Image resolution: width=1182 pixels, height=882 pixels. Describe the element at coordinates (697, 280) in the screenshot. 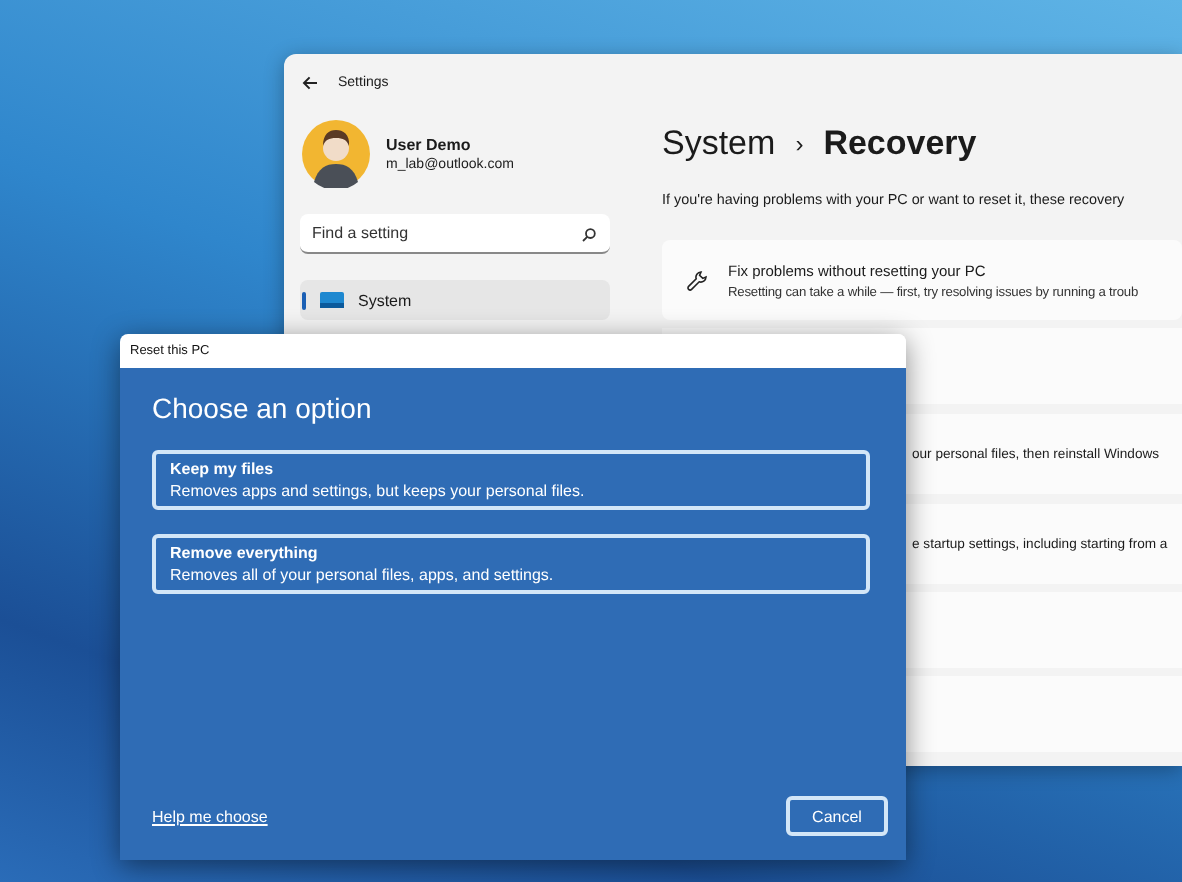

I see `wrench-icon` at that location.